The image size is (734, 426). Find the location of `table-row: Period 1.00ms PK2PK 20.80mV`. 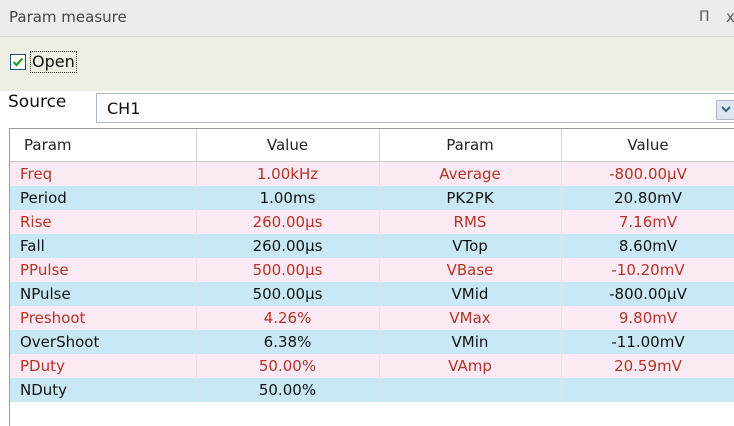

table-row: Period 1.00ms PK2PK 20.80mV is located at coordinates (372, 198).